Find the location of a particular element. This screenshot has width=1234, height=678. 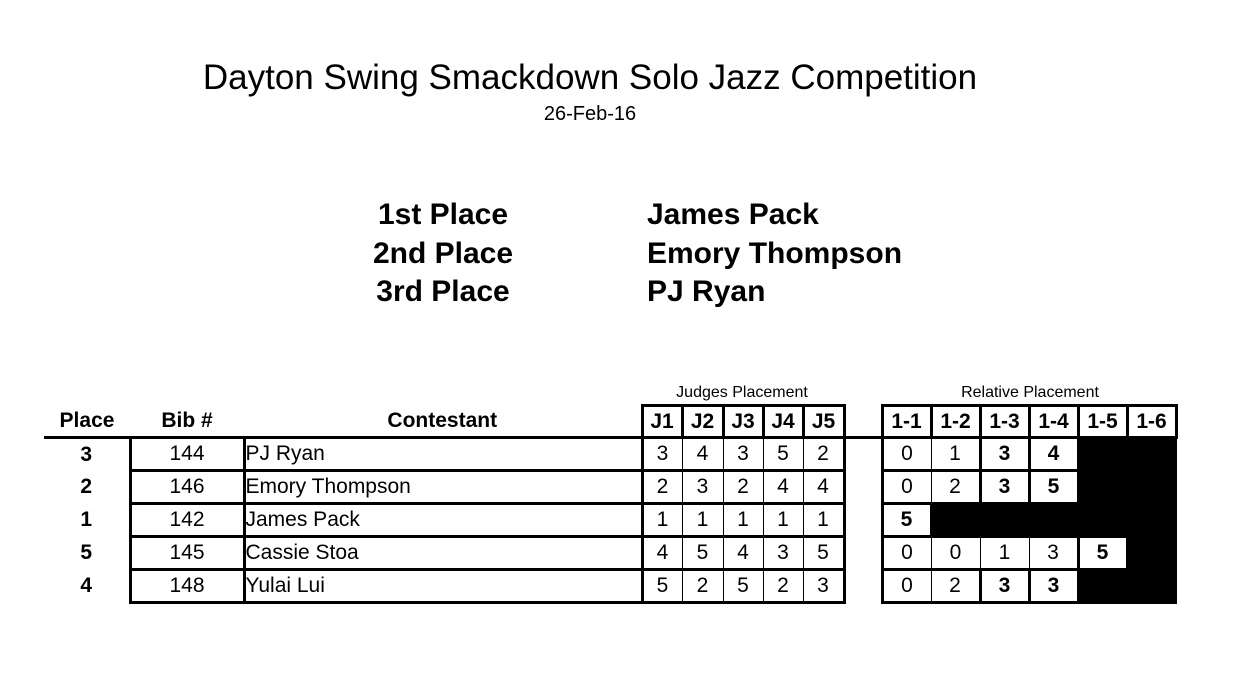

place-cell: 3 is located at coordinates (86, 454).